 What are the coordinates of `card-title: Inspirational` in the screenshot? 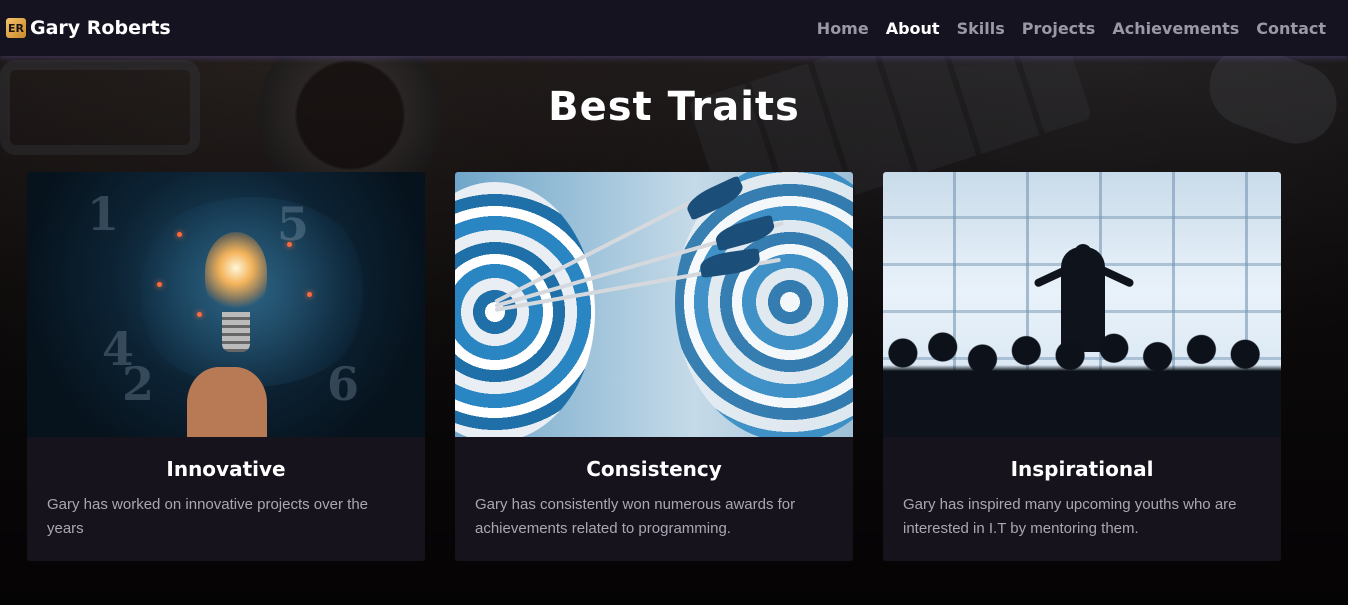 It's located at (1082, 469).